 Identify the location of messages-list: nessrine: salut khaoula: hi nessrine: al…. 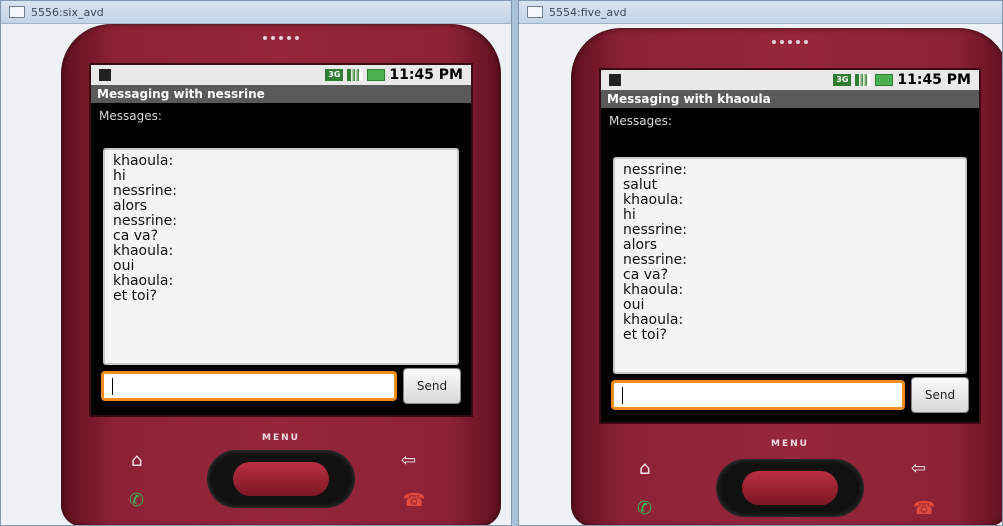
(790, 265).